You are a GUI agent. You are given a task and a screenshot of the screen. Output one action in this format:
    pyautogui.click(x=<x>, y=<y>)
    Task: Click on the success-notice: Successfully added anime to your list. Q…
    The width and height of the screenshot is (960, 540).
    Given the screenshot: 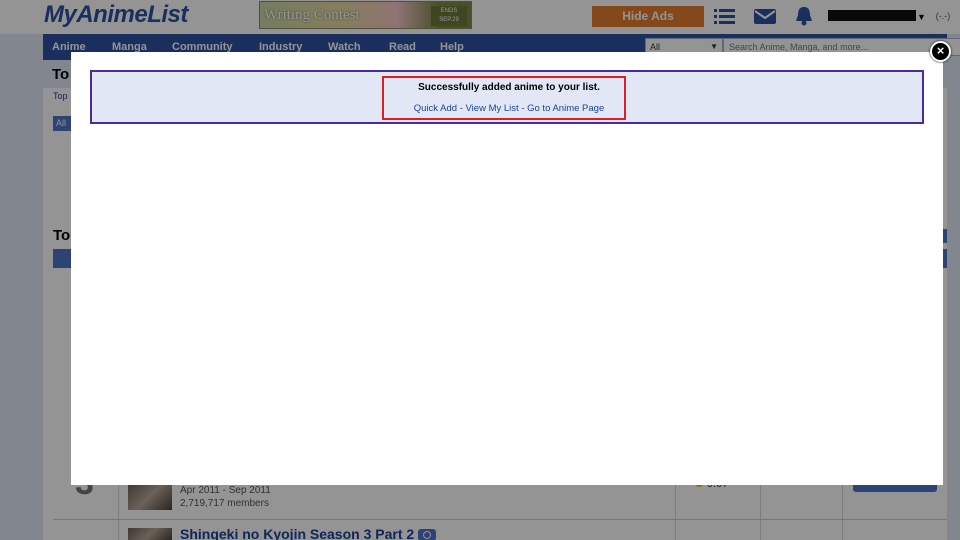 What is the action you would take?
    pyautogui.click(x=507, y=97)
    